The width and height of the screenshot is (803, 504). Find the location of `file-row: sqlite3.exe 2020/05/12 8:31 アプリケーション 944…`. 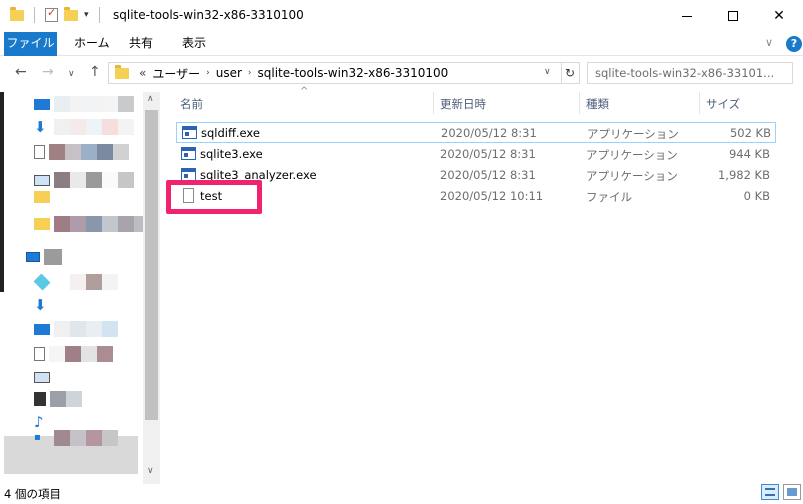

file-row: sqlite3.exe 2020/05/12 8:31 アプリケーション 944… is located at coordinates (476, 154).